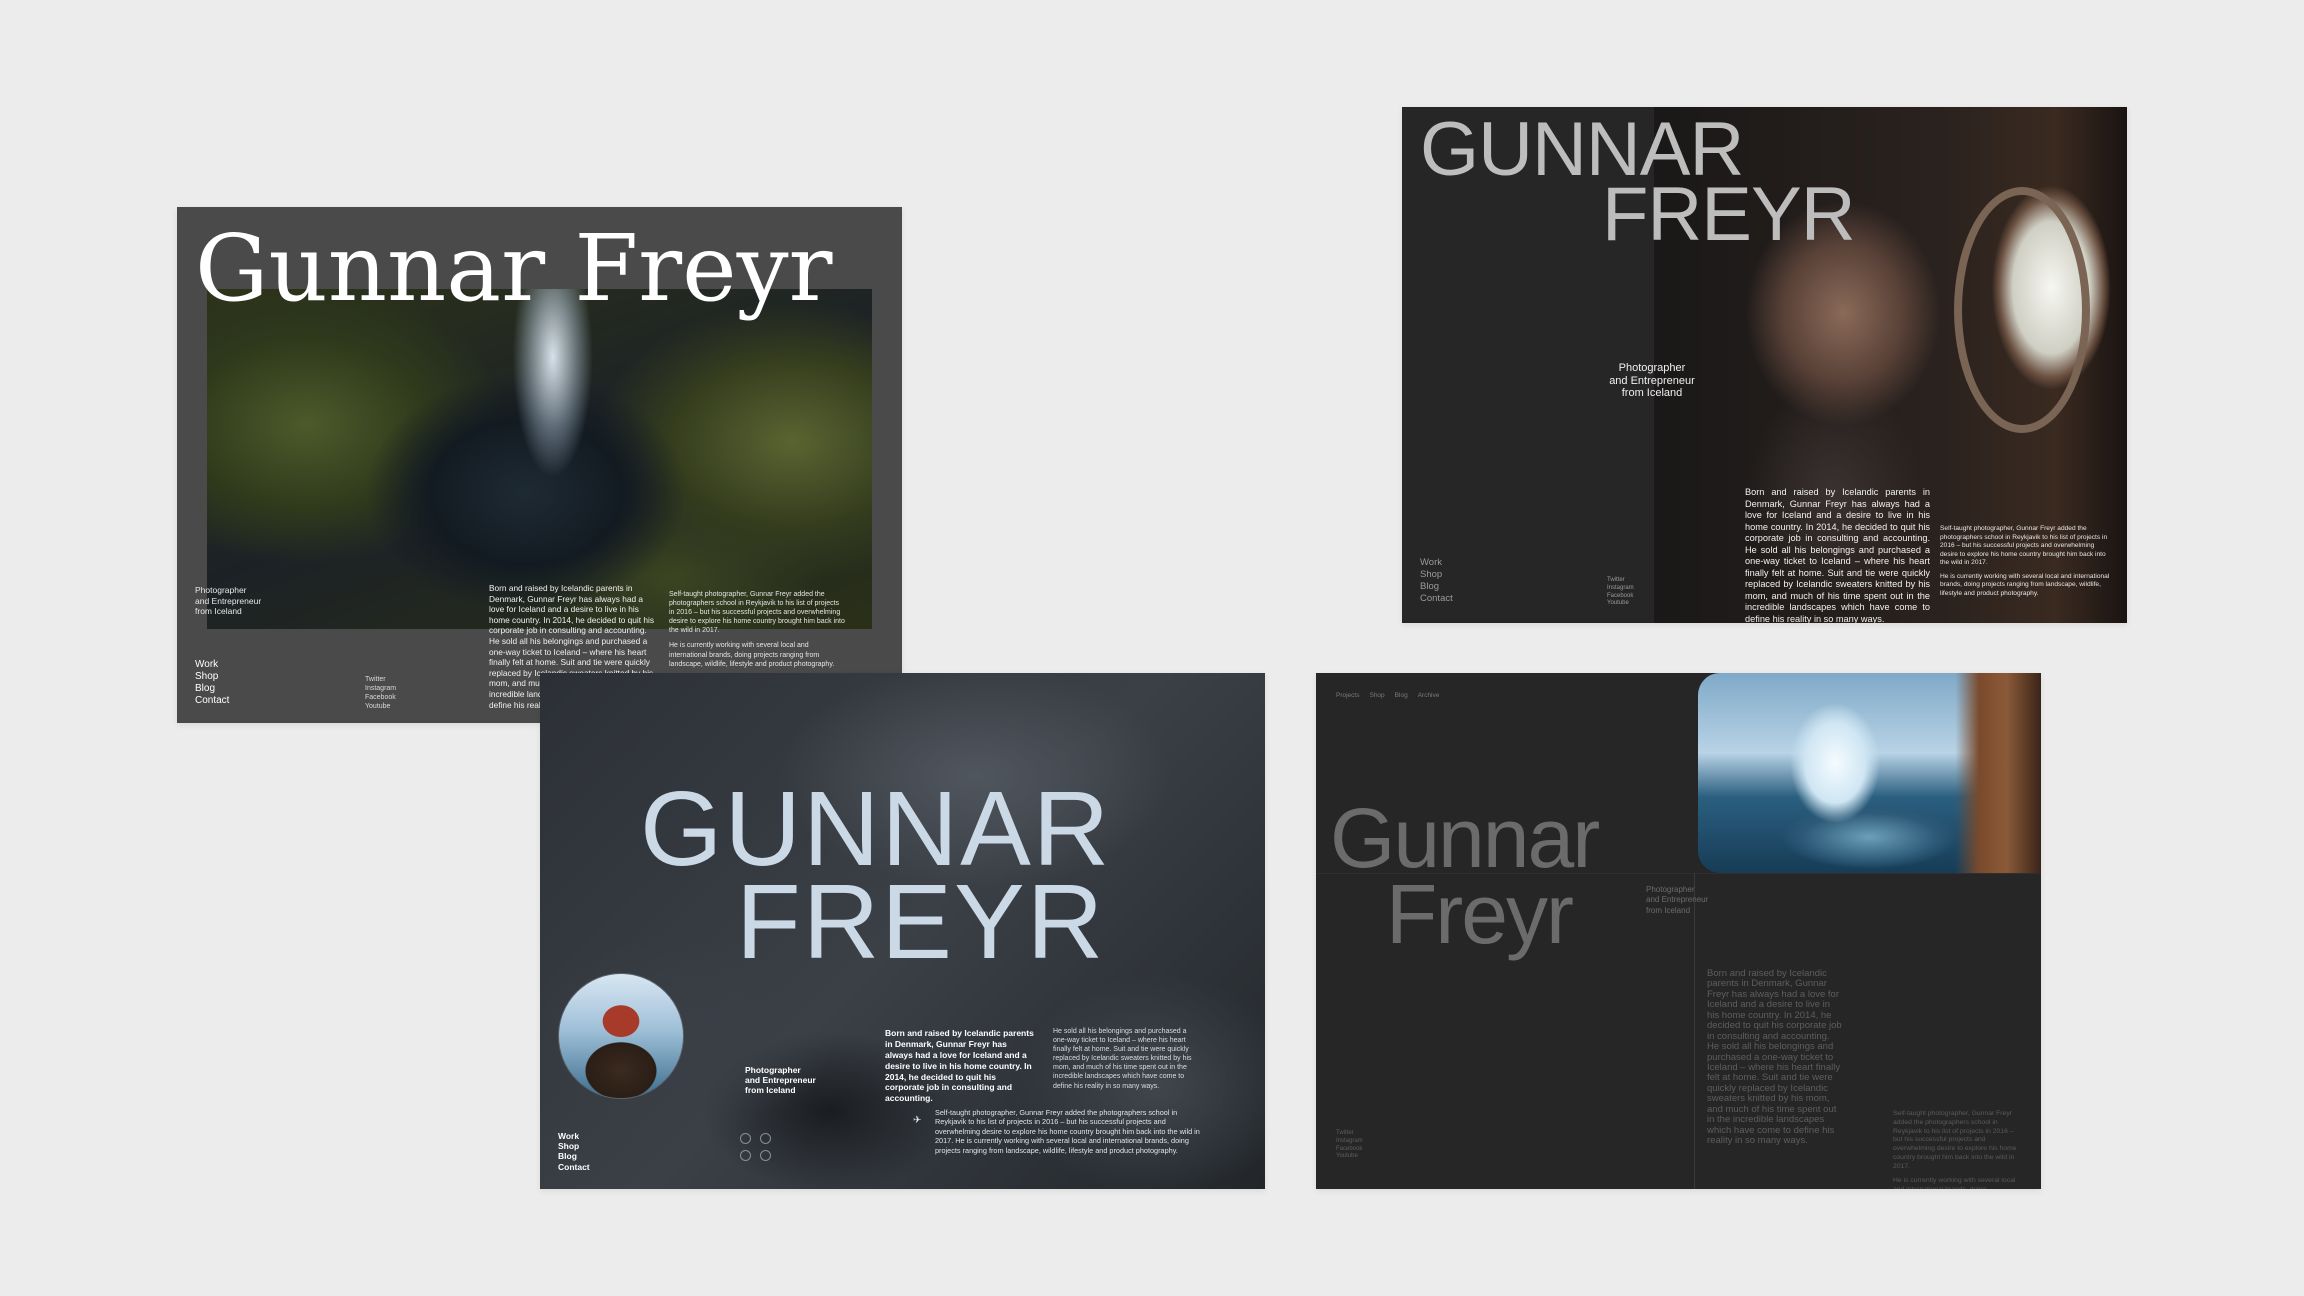 This screenshot has width=2304, height=1296. I want to click on nav-archive: Archive, so click(1429, 695).